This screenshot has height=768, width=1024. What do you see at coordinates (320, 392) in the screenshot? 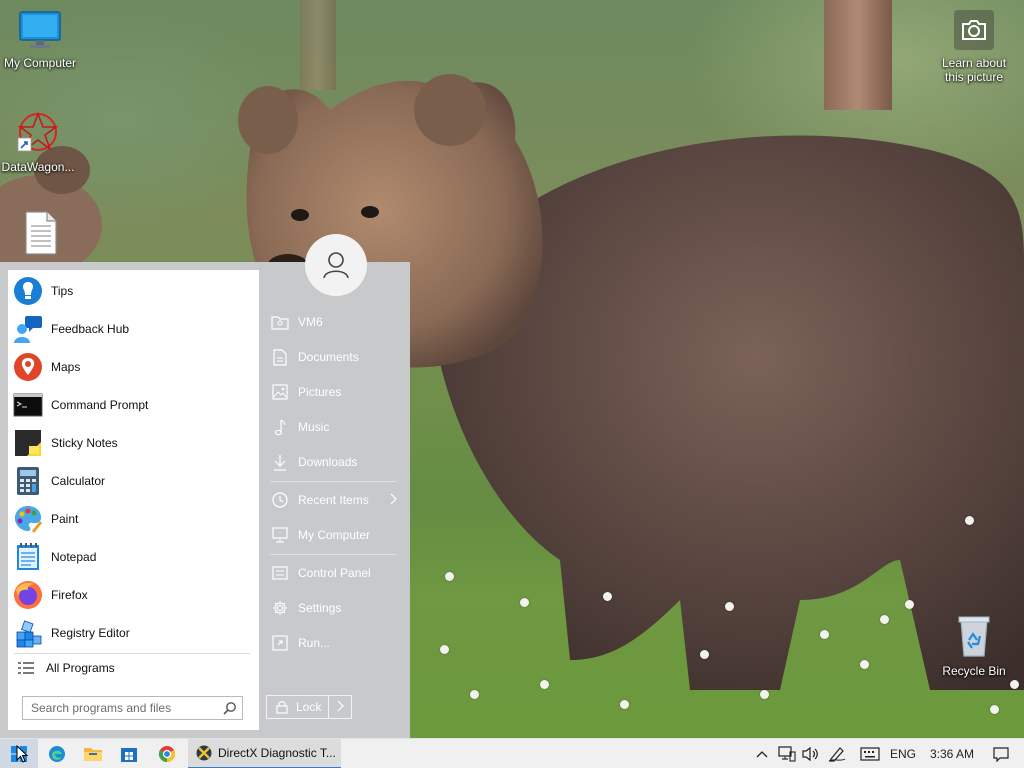
I see `place-label: Pictures` at bounding box center [320, 392].